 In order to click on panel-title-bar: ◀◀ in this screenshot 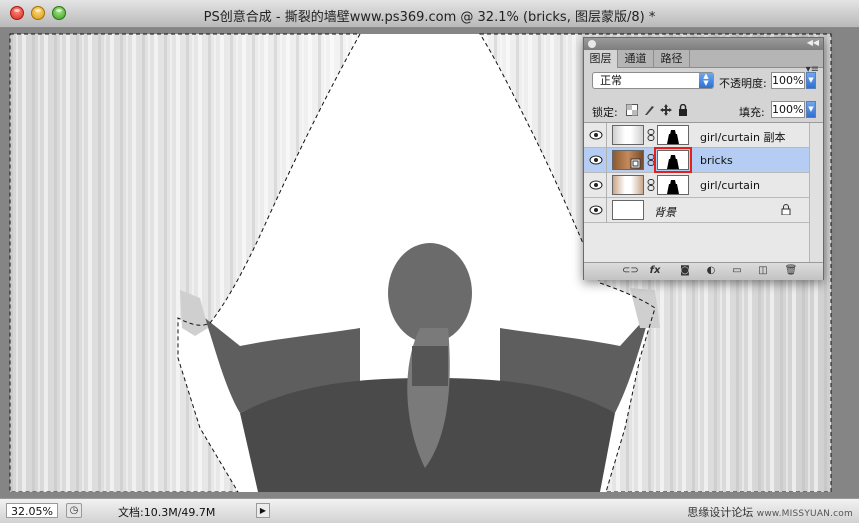, I will do `click(703, 44)`.